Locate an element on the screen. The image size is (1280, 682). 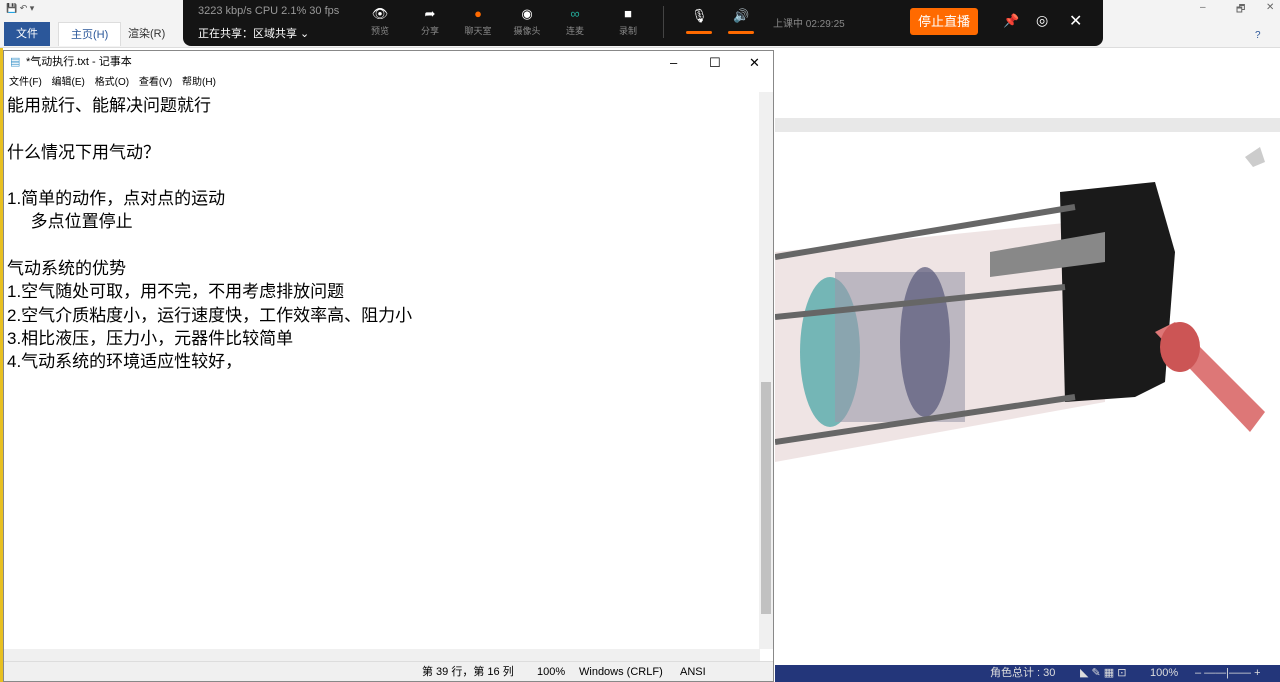
sharing-dropdown: 正在共享：区域共享 ⌄ is located at coordinates (253, 33).